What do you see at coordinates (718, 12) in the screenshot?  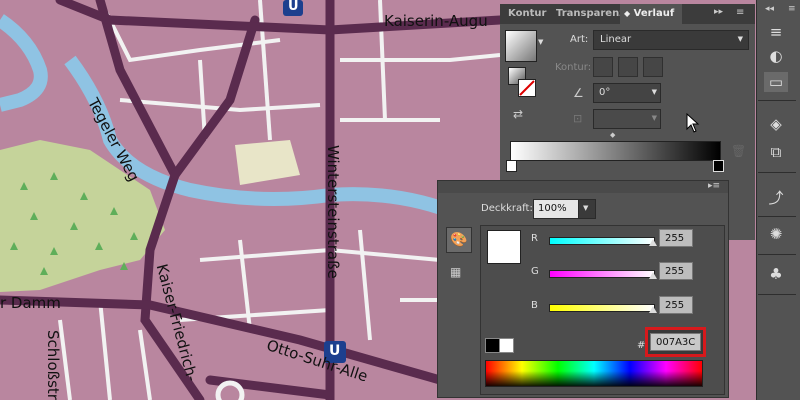 I see `panel-collapse-icon: ▸▸` at bounding box center [718, 12].